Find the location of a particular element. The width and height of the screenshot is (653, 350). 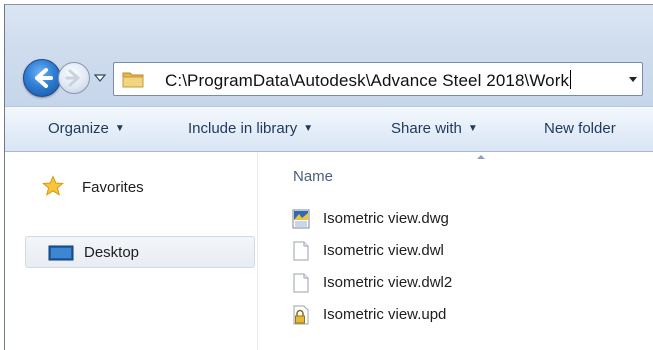

desktop-icon is located at coordinates (61, 253).